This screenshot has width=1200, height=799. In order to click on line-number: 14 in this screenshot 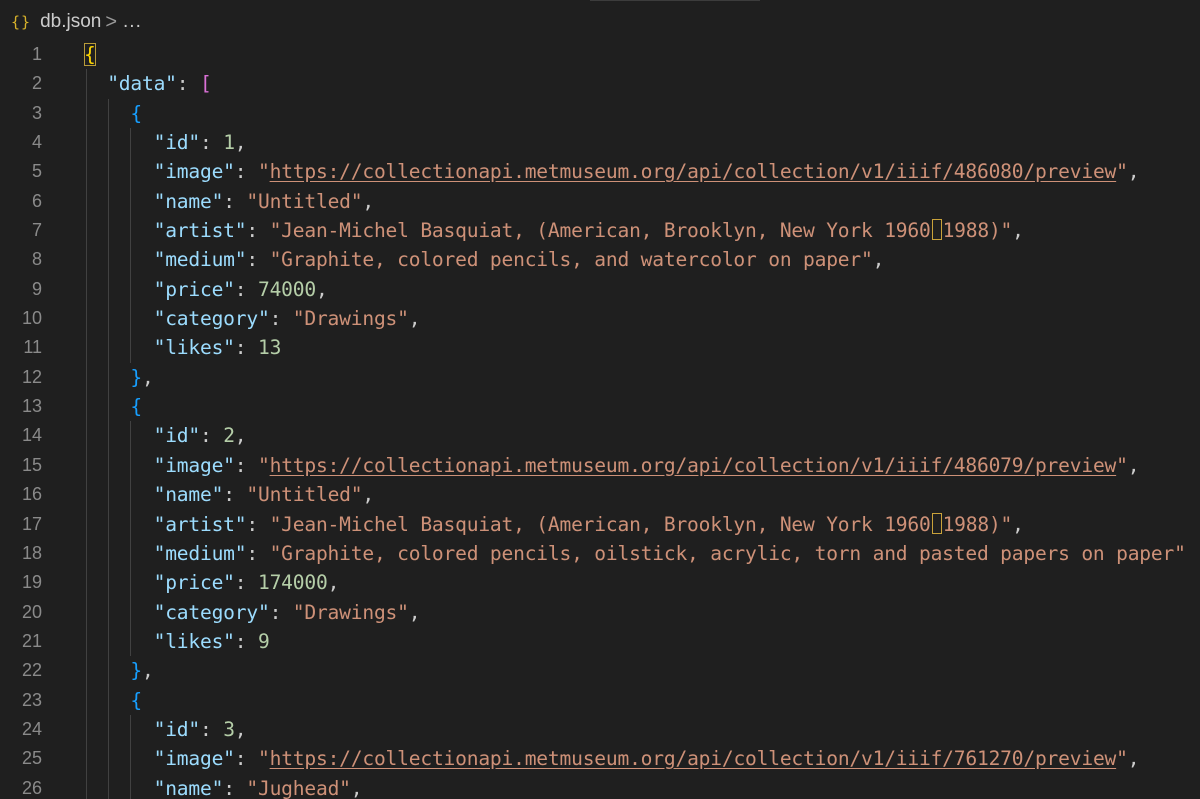, I will do `click(31, 435)`.